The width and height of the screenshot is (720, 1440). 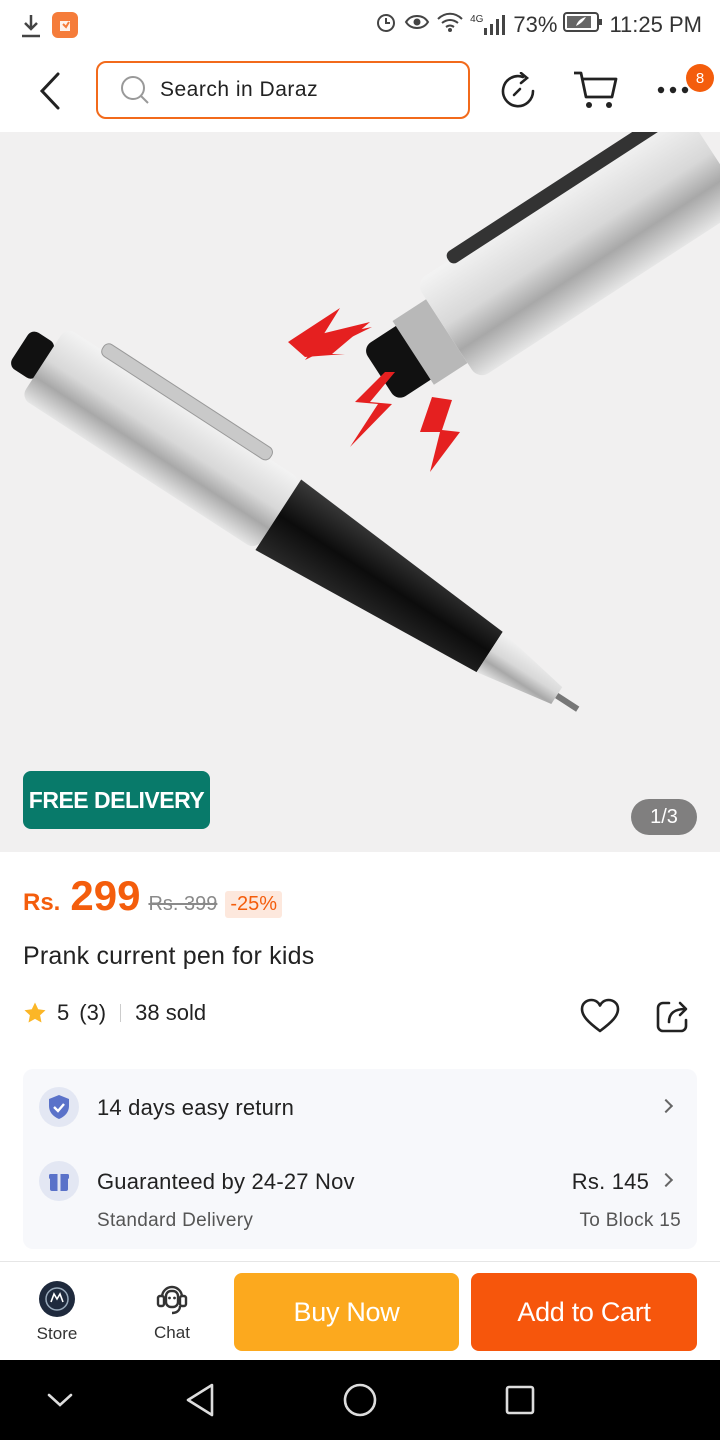 I want to click on sold-count: 38 sold, so click(x=171, y=1012).